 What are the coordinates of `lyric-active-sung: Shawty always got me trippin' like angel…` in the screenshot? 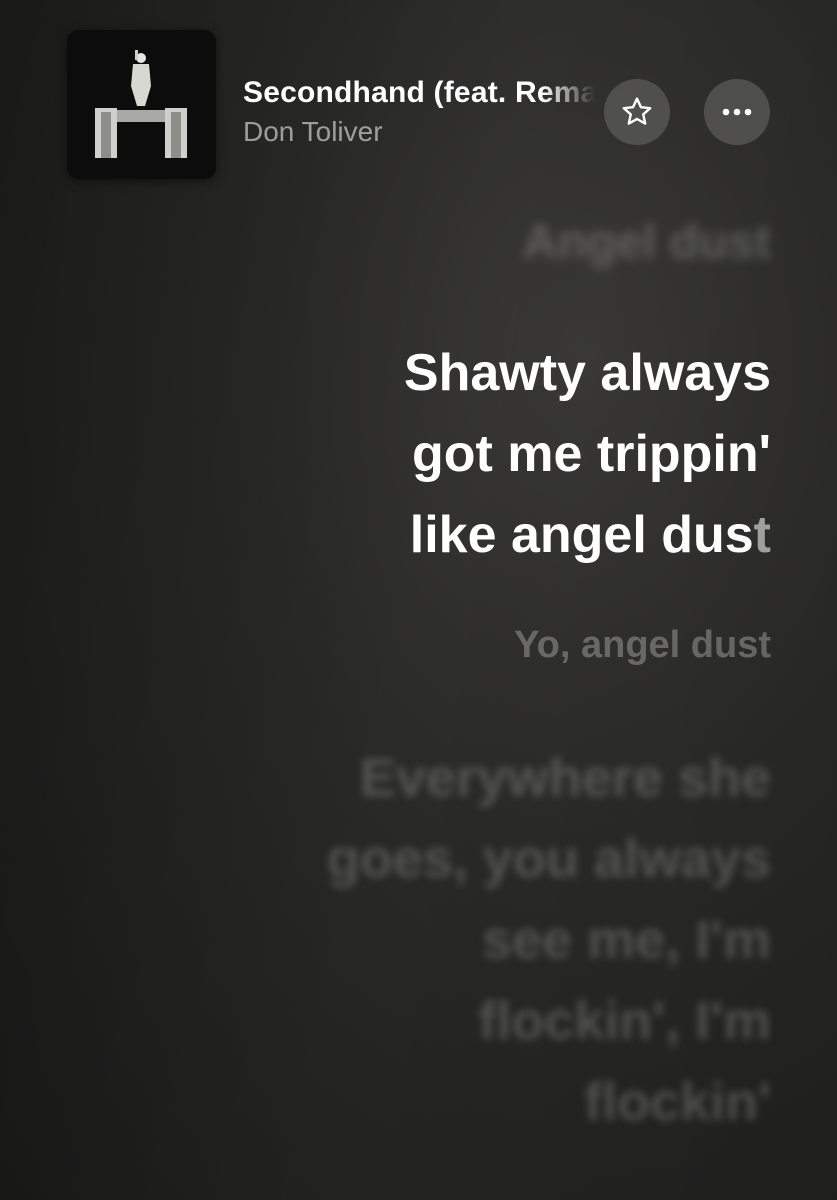 It's located at (587, 454).